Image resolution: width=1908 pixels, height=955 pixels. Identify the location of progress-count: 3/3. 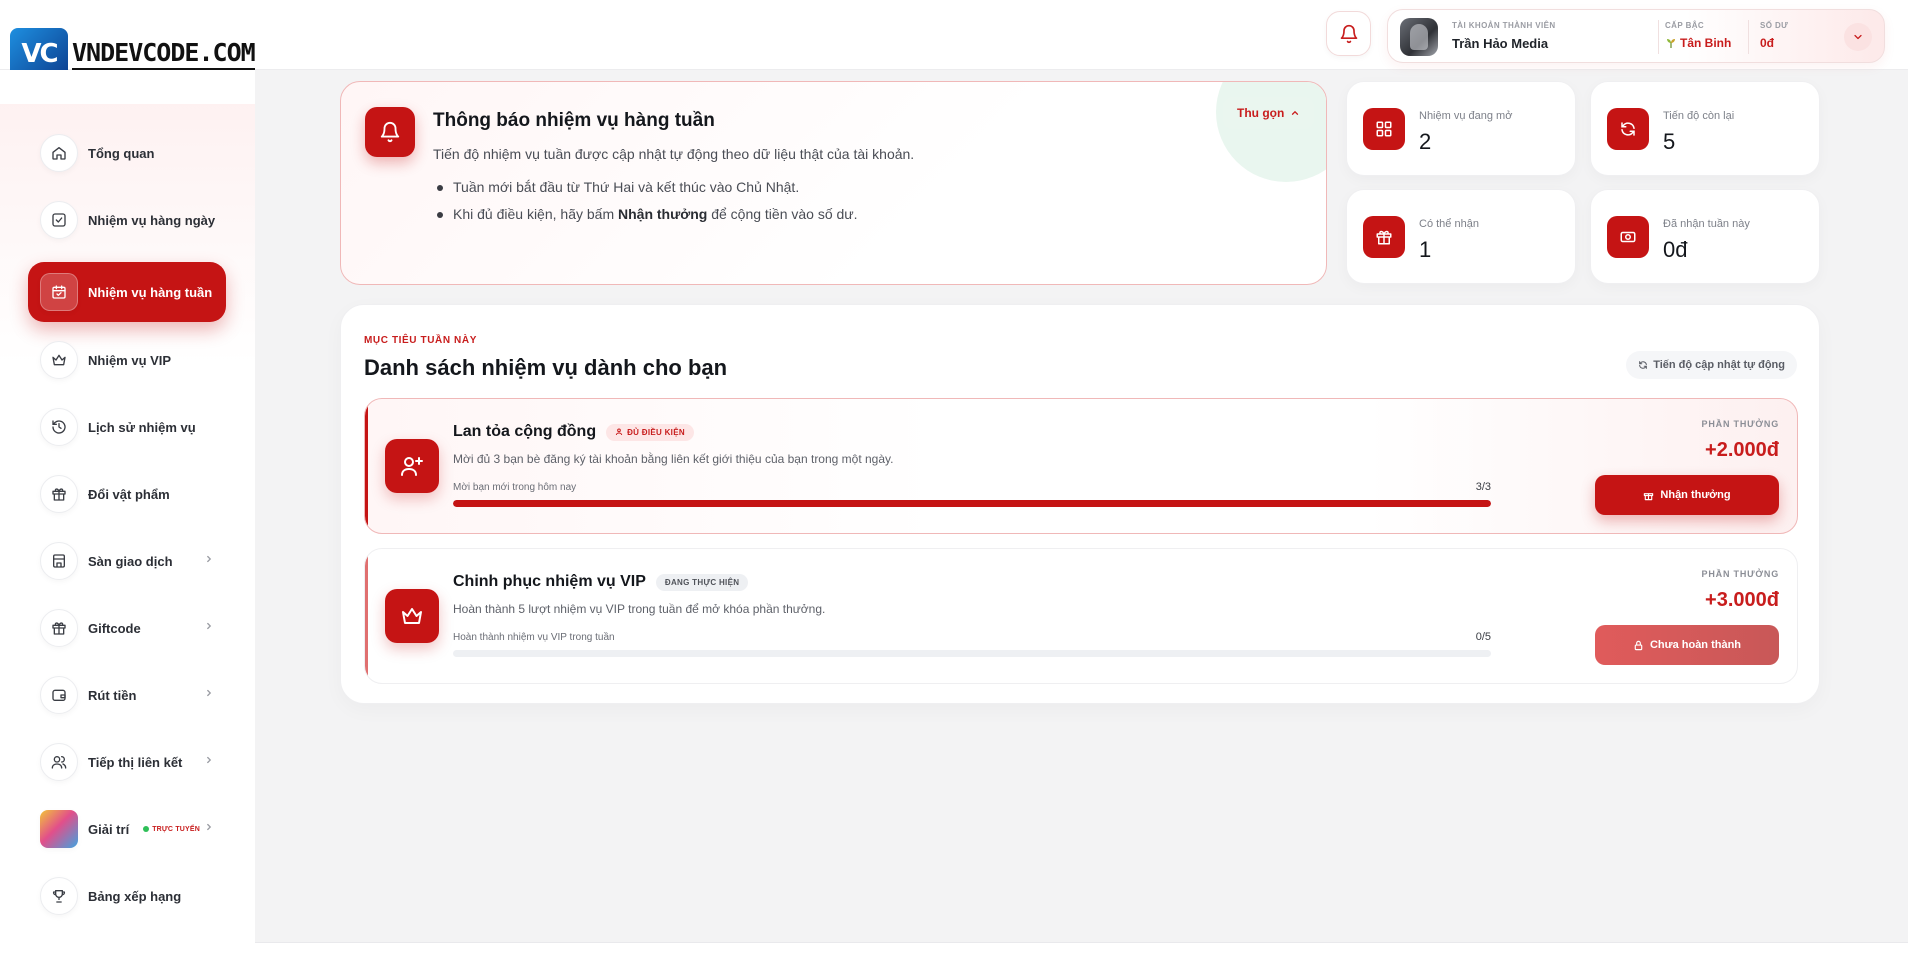
(1483, 487).